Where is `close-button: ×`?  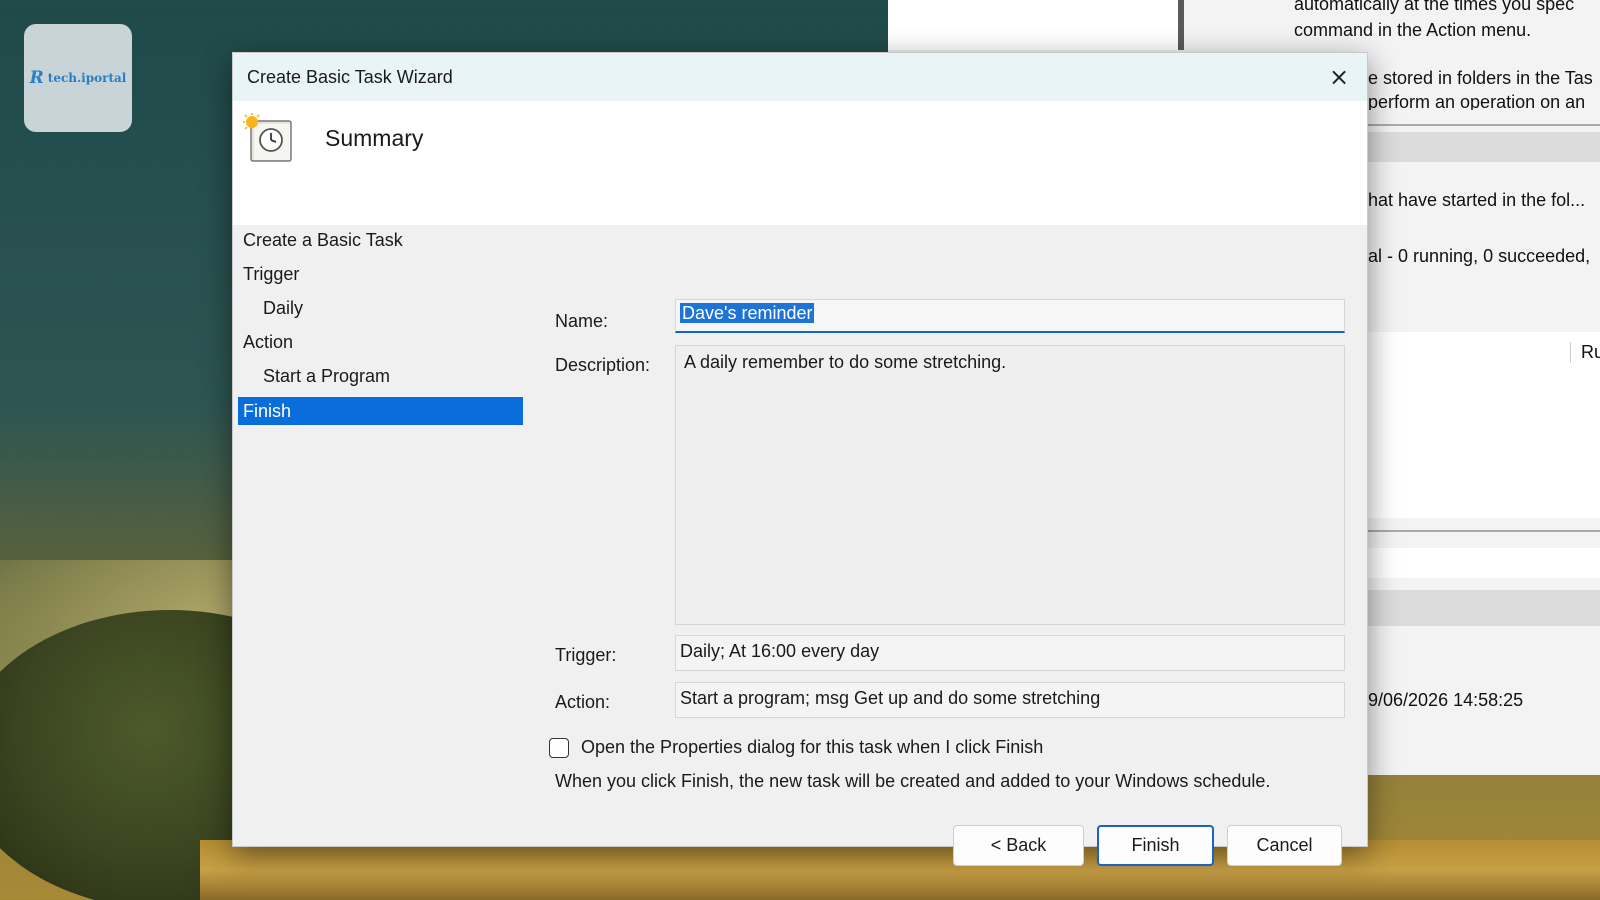
close-button: × is located at coordinates (1339, 77).